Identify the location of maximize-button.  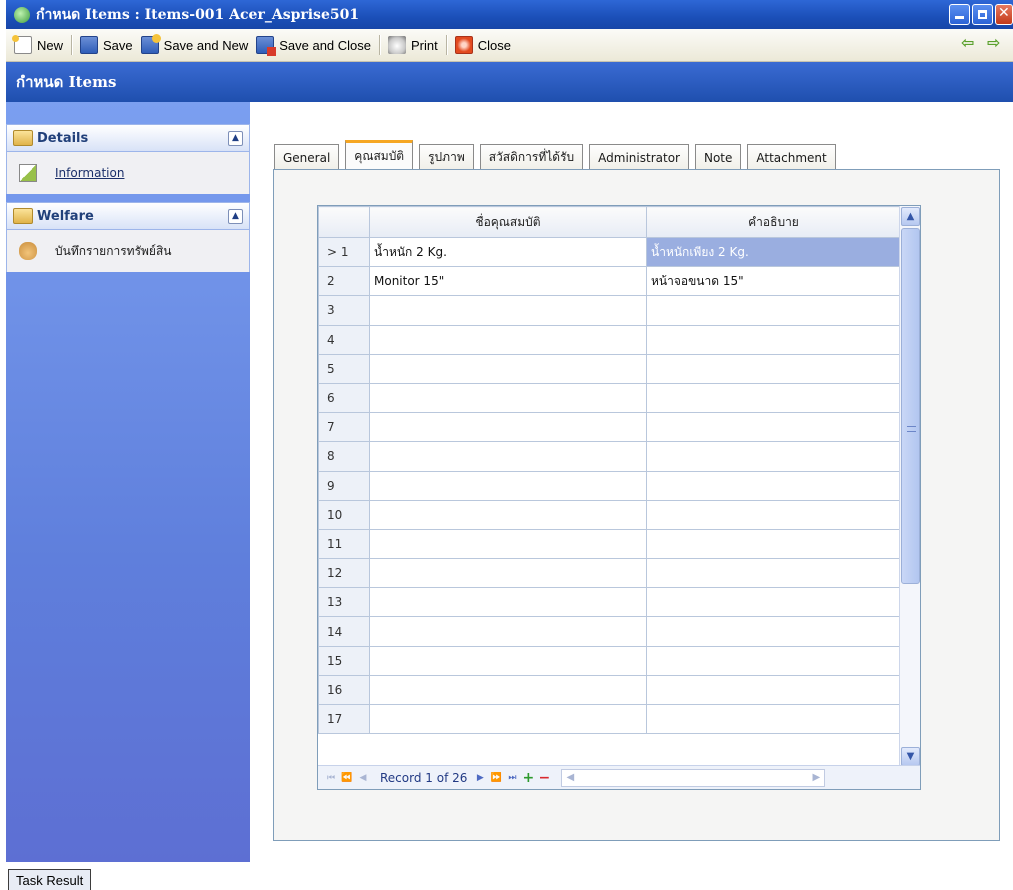
(982, 14).